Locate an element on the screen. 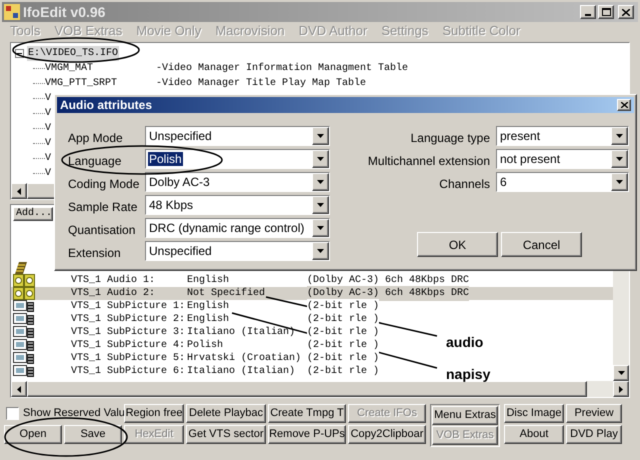 This screenshot has height=460, width=640. field-label: Extension is located at coordinates (95, 253).